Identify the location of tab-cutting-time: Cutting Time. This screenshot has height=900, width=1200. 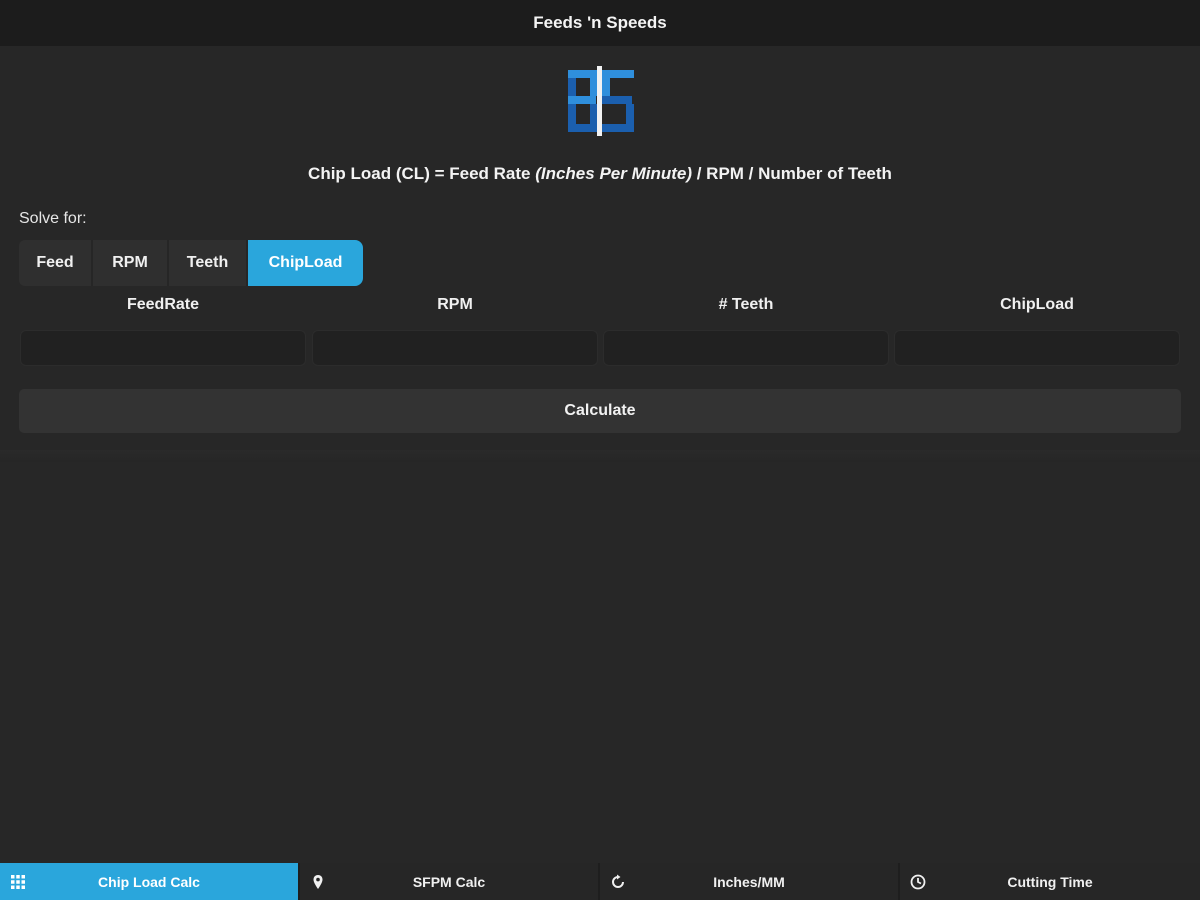
(1050, 881).